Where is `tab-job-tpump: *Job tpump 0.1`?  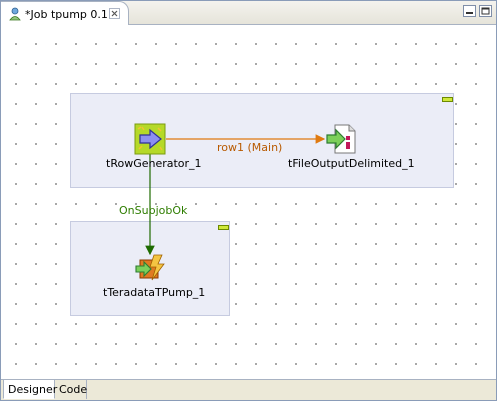 tab-job-tpump: *Job tpump 0.1 is located at coordinates (65, 13).